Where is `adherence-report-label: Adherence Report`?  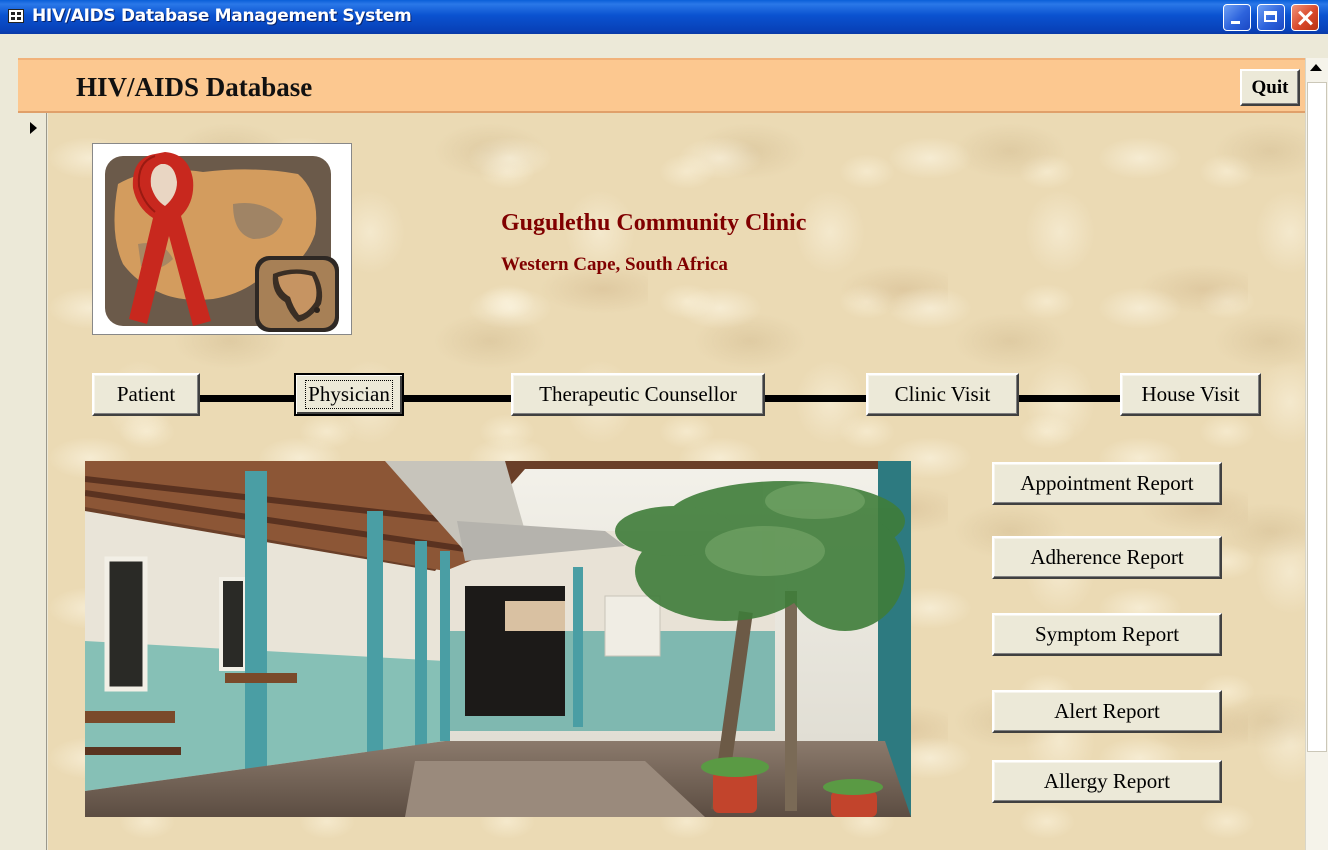 adherence-report-label: Adherence Report is located at coordinates (1107, 557).